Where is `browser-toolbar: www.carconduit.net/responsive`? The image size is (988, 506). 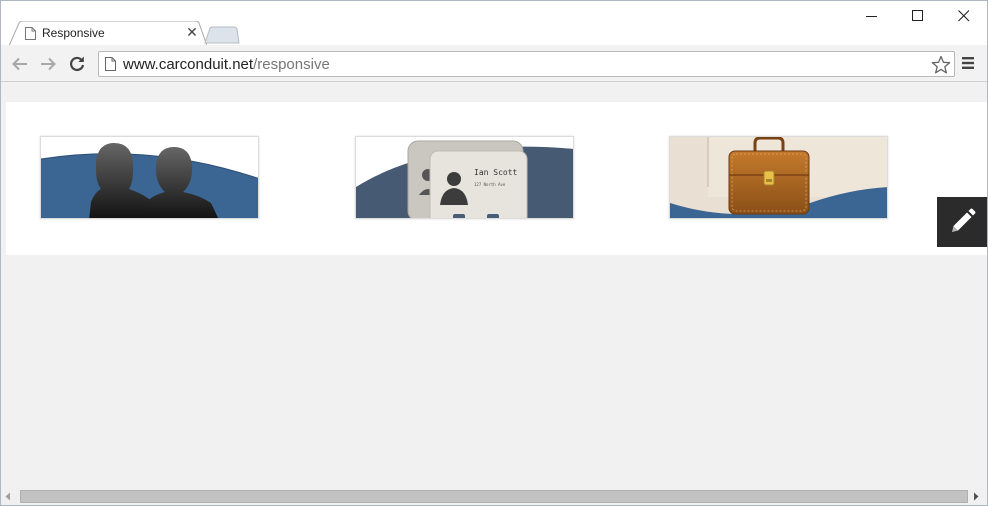
browser-toolbar: www.carconduit.net/responsive is located at coordinates (494, 63).